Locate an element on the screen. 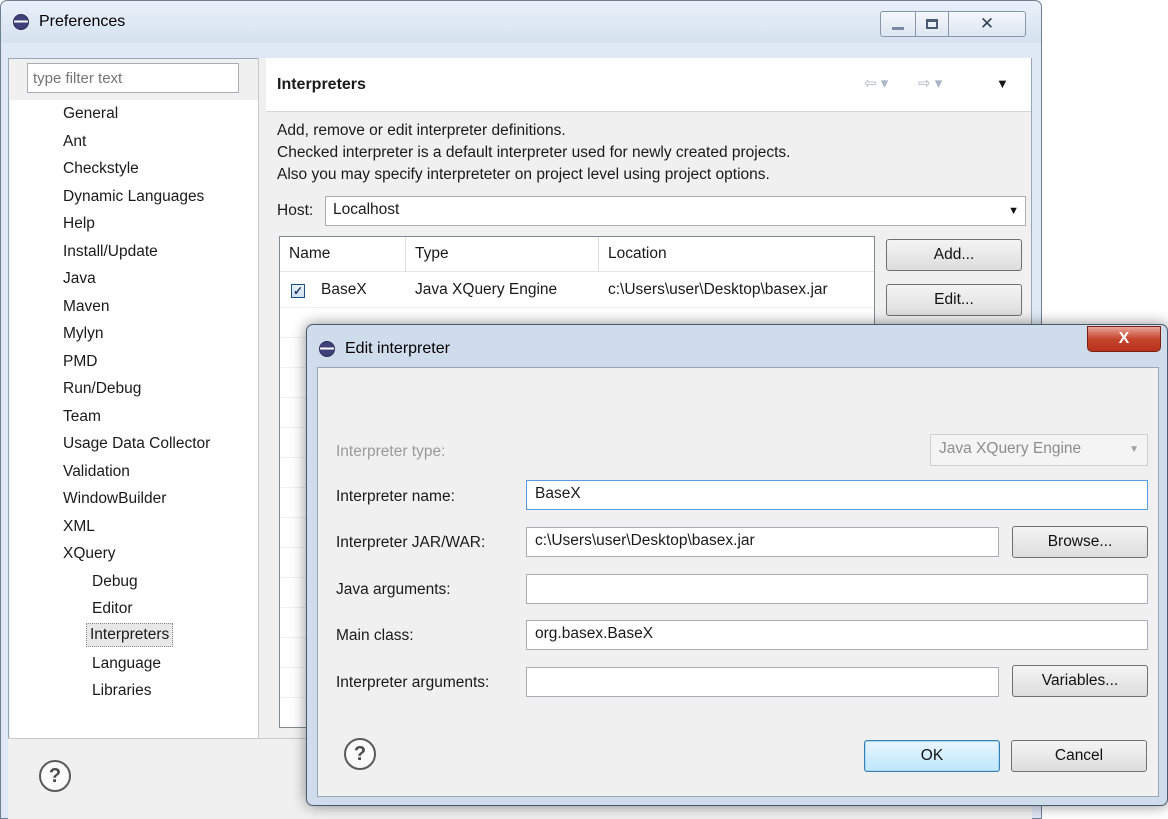 This screenshot has height=819, width=1168. host-label: Host: is located at coordinates (295, 210).